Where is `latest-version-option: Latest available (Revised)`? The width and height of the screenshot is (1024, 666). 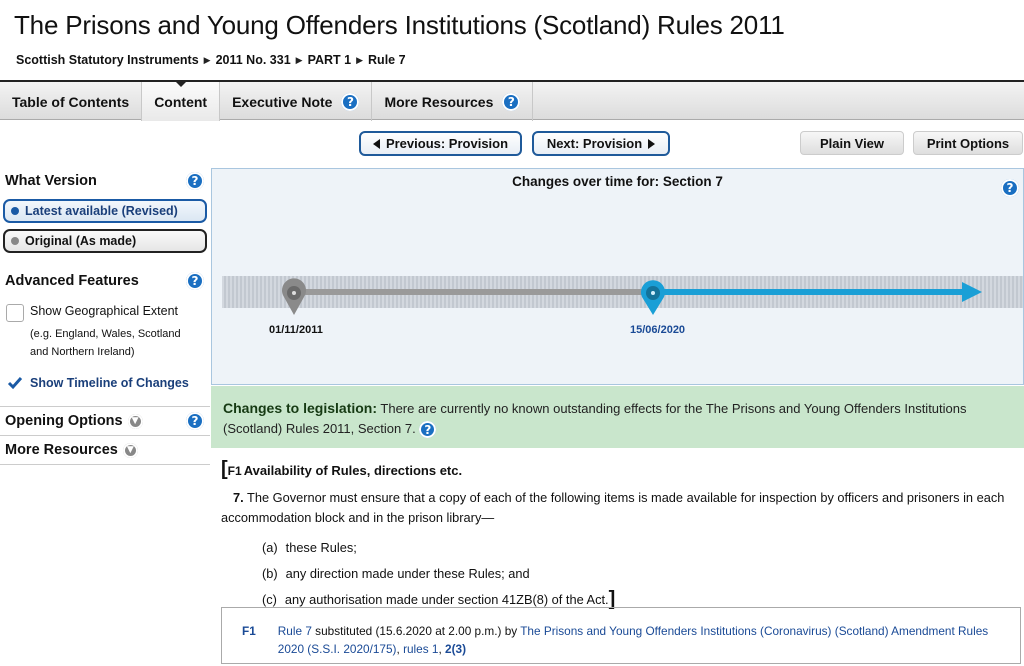 latest-version-option: Latest available (Revised) is located at coordinates (105, 211).